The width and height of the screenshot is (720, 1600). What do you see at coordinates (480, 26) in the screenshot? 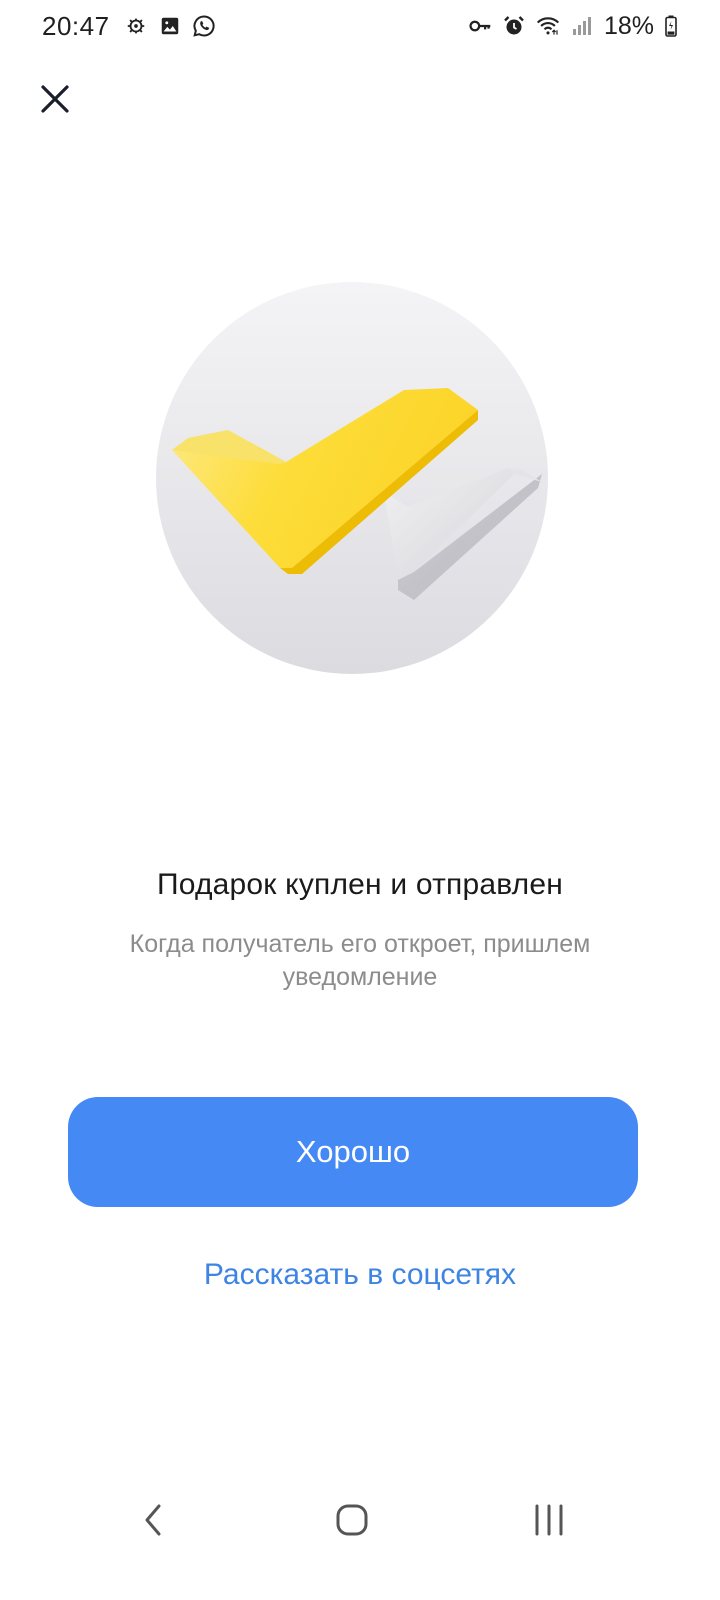
I see `key-icon` at bounding box center [480, 26].